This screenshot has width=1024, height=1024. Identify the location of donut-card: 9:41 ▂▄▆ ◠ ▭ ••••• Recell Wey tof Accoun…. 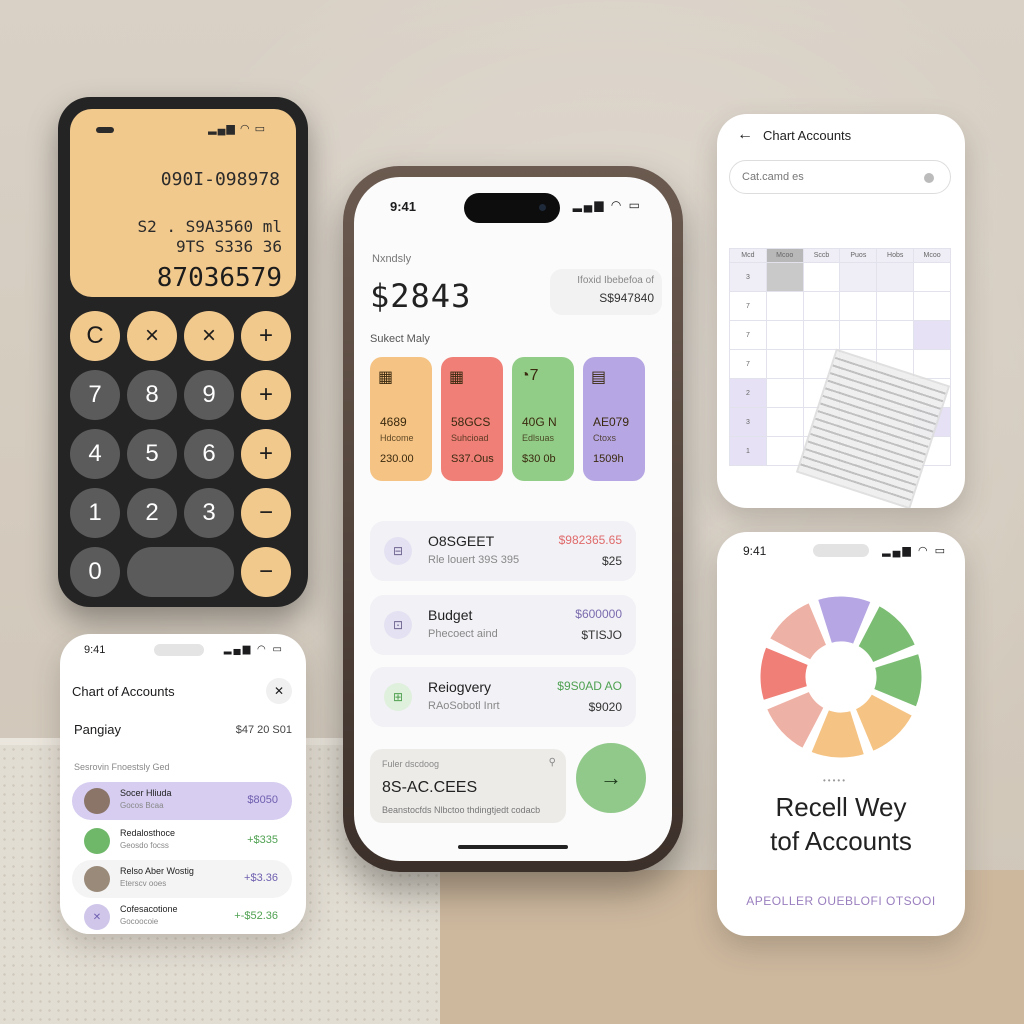
(841, 734).